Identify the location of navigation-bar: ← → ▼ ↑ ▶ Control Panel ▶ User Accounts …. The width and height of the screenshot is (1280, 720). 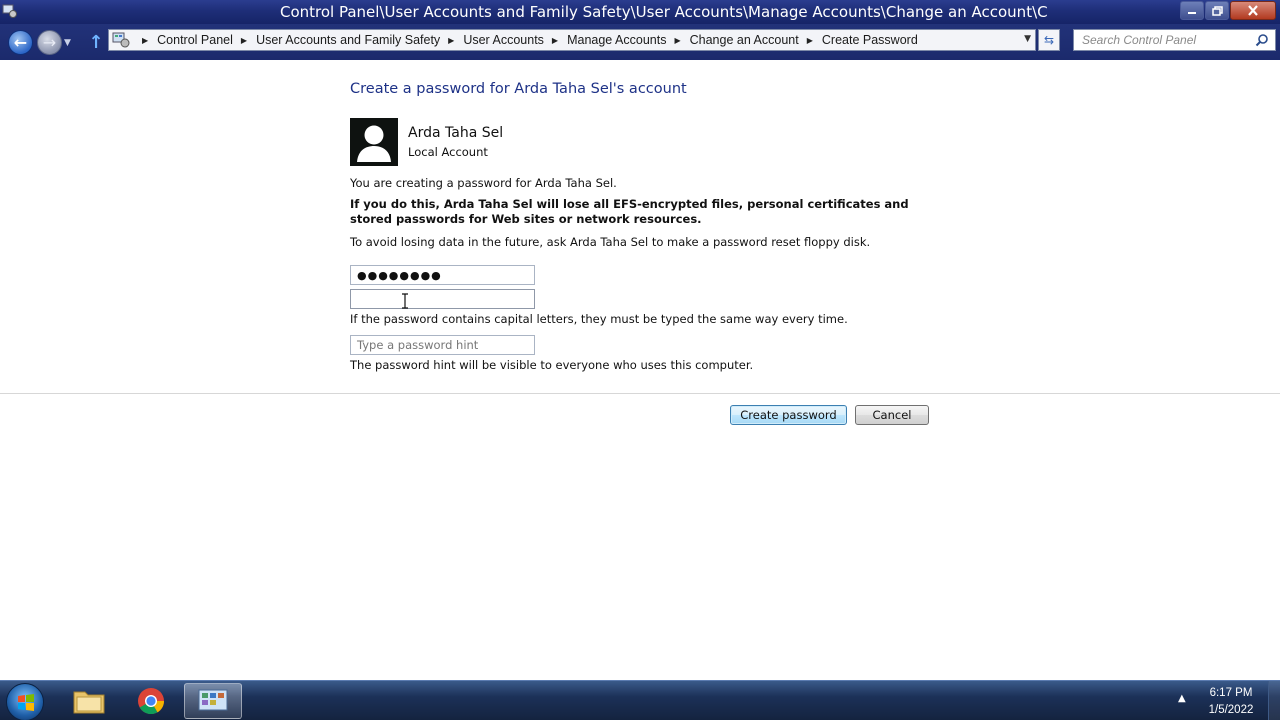
(640, 42).